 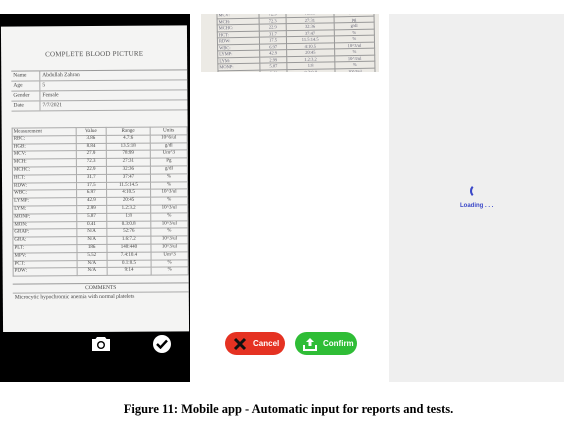 What do you see at coordinates (91, 193) in the screenshot?
I see `table-cell: 6.97` at bounding box center [91, 193].